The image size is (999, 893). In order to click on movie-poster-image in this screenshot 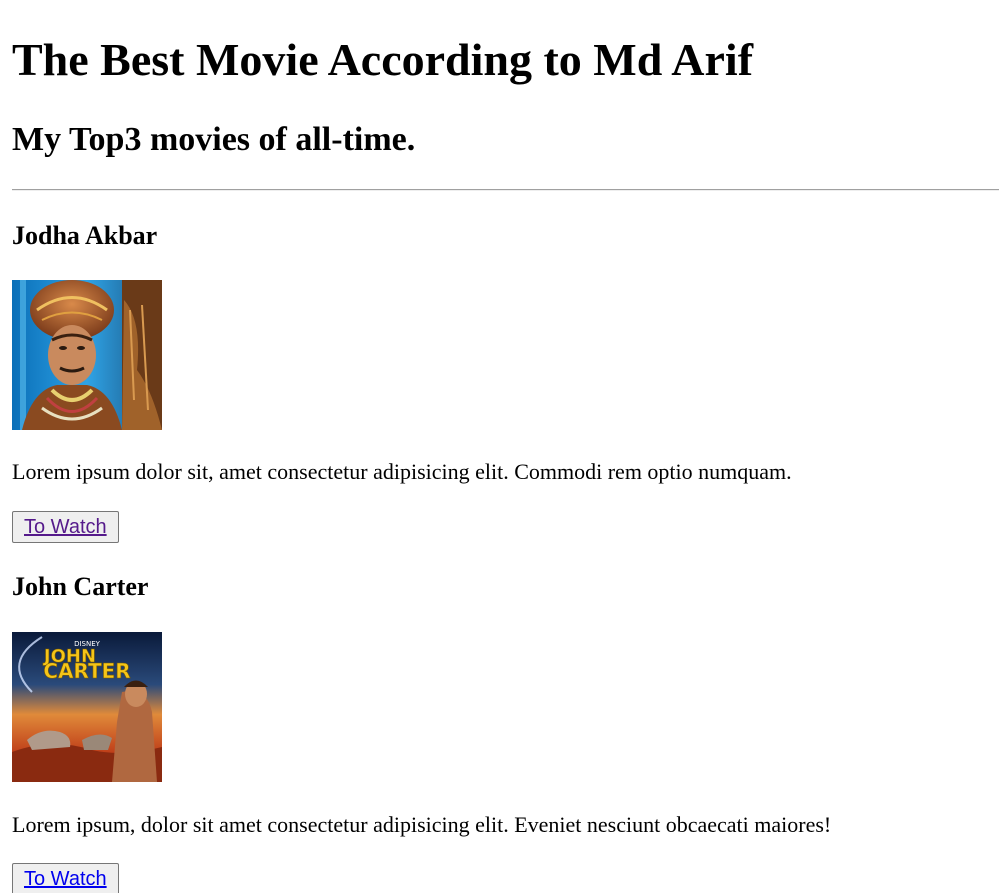, I will do `click(87, 355)`.